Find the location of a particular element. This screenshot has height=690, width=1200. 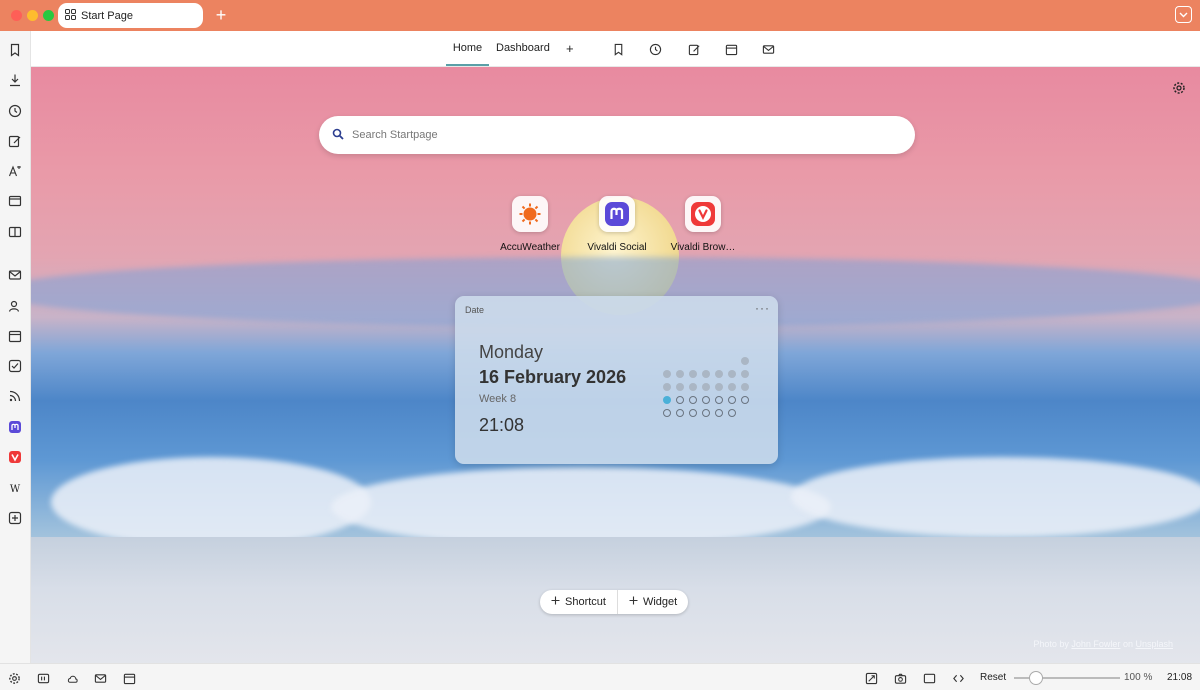

clock-time: 21:08 is located at coordinates (502, 425).